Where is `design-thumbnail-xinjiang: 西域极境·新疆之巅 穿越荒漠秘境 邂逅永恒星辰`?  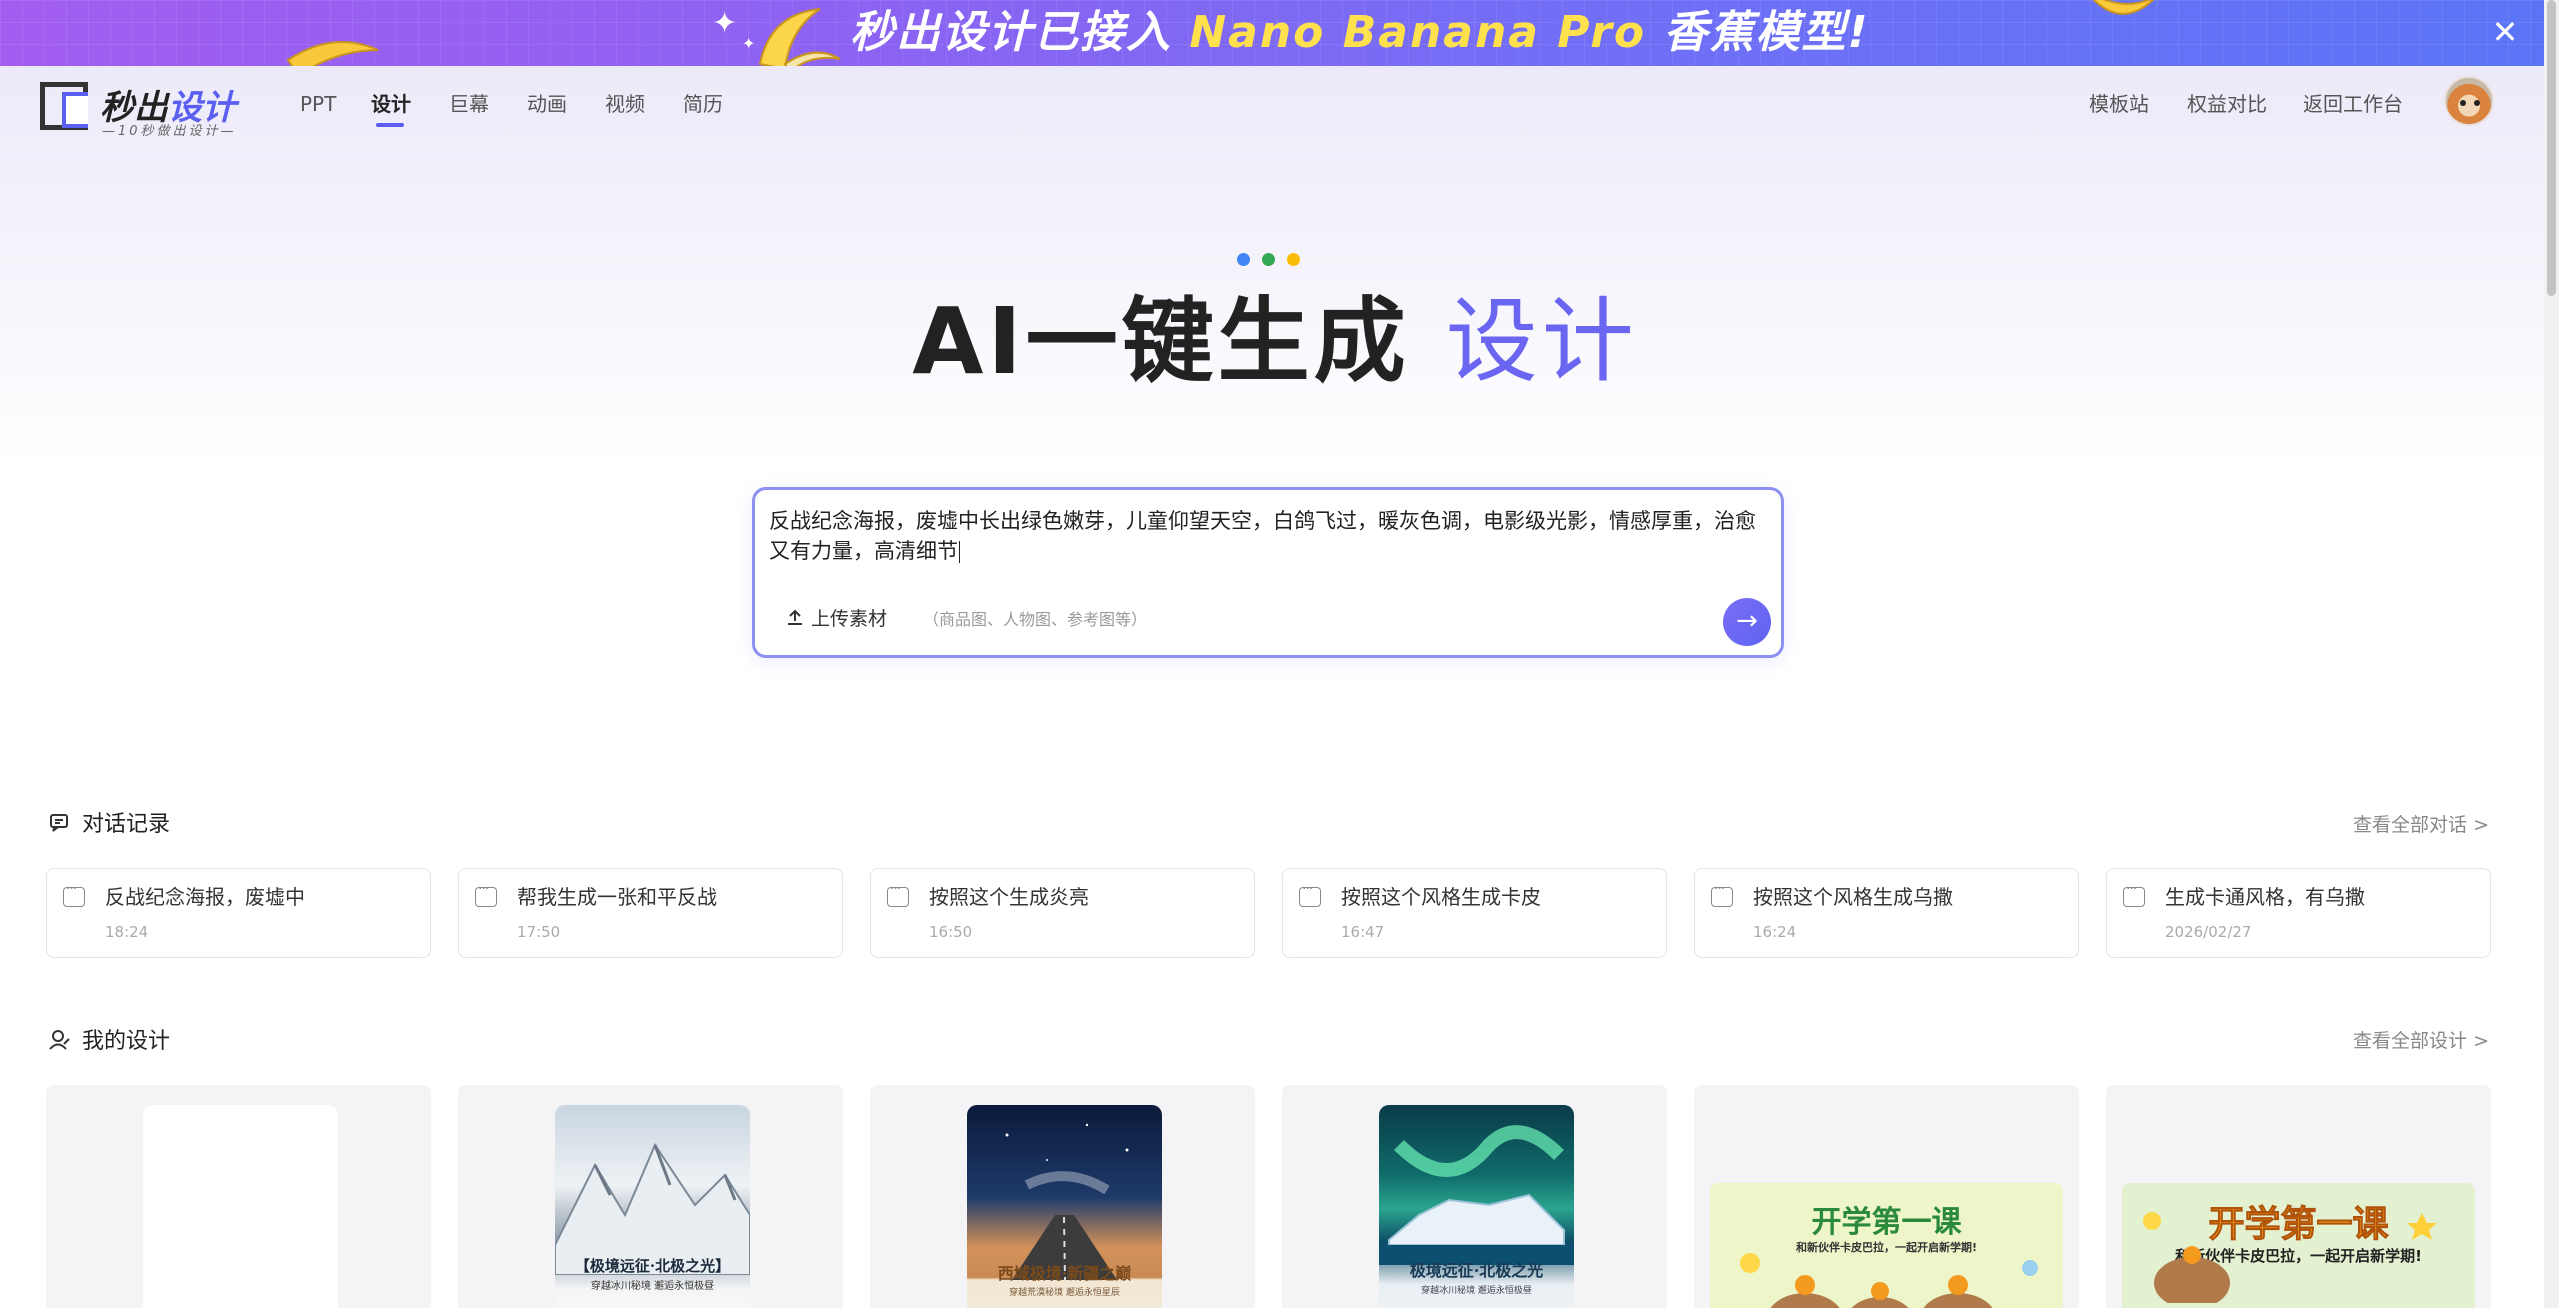
design-thumbnail-xinjiang: 西域极境·新疆之巅 穿越荒漠秘境 邂逅永恒星辰 is located at coordinates (1064, 1206).